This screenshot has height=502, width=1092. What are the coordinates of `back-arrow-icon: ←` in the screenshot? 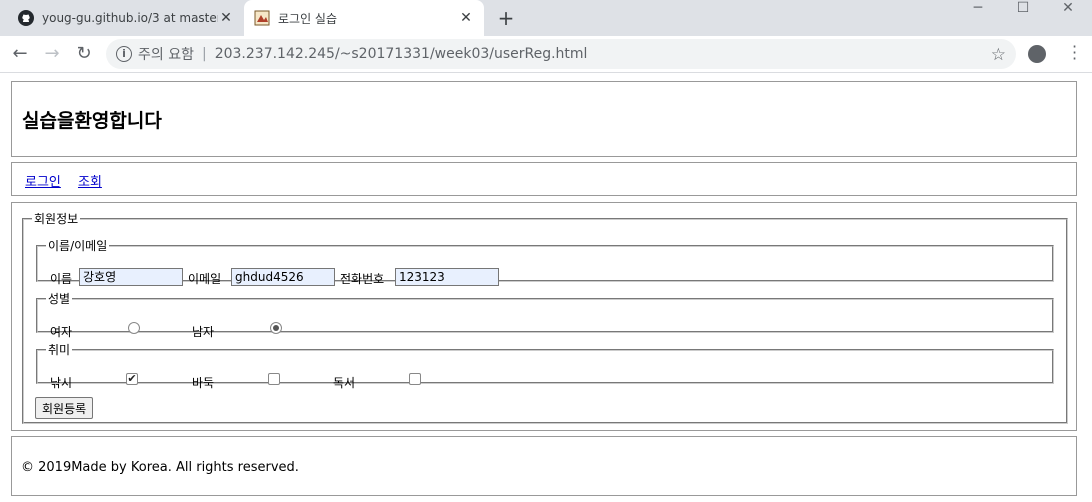 It's located at (20, 54).